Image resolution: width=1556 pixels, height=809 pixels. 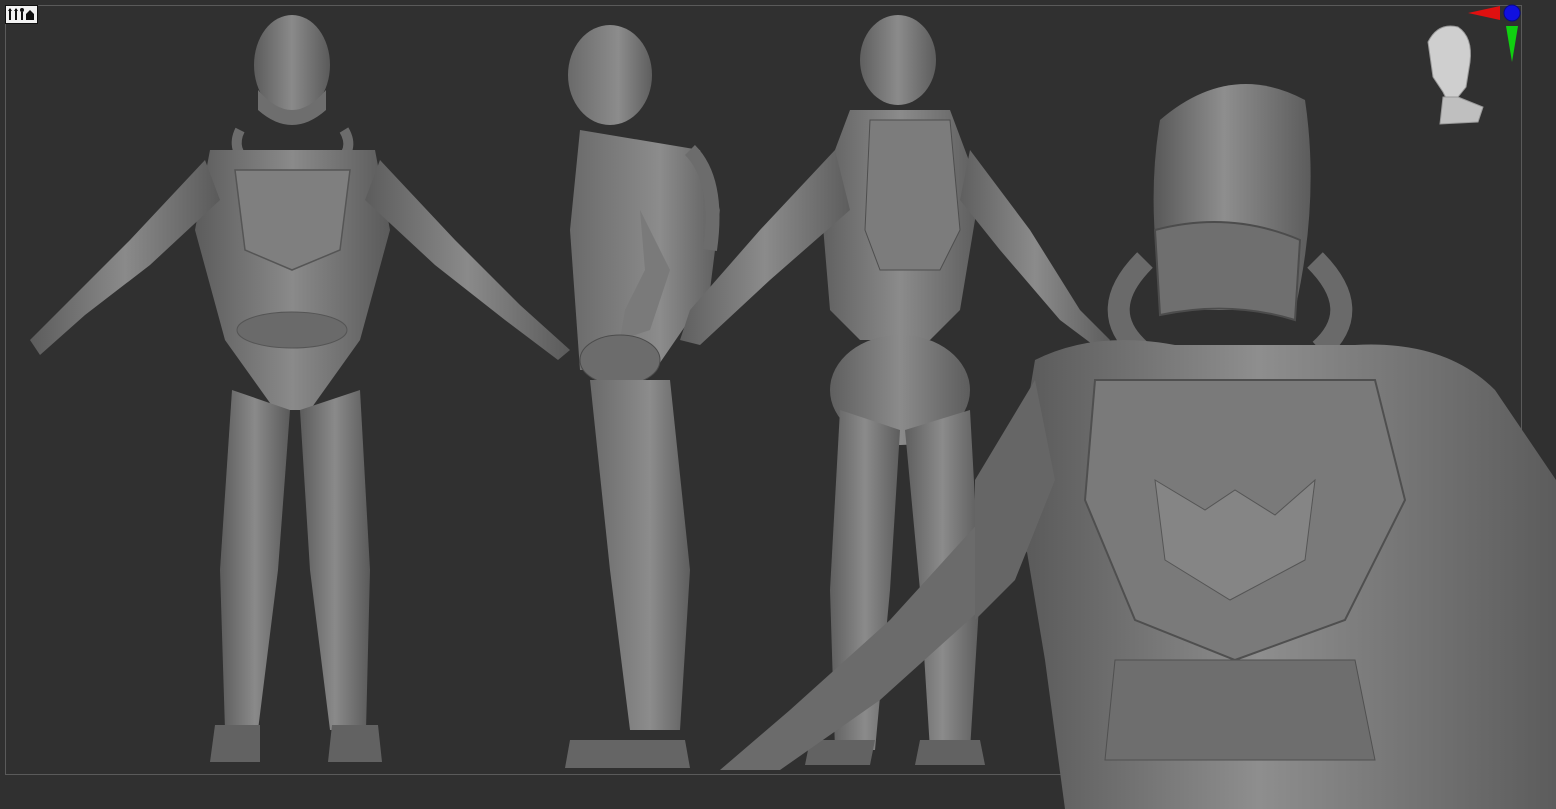 What do you see at coordinates (1512, 44) in the screenshot?
I see `axis-y-arrow` at bounding box center [1512, 44].